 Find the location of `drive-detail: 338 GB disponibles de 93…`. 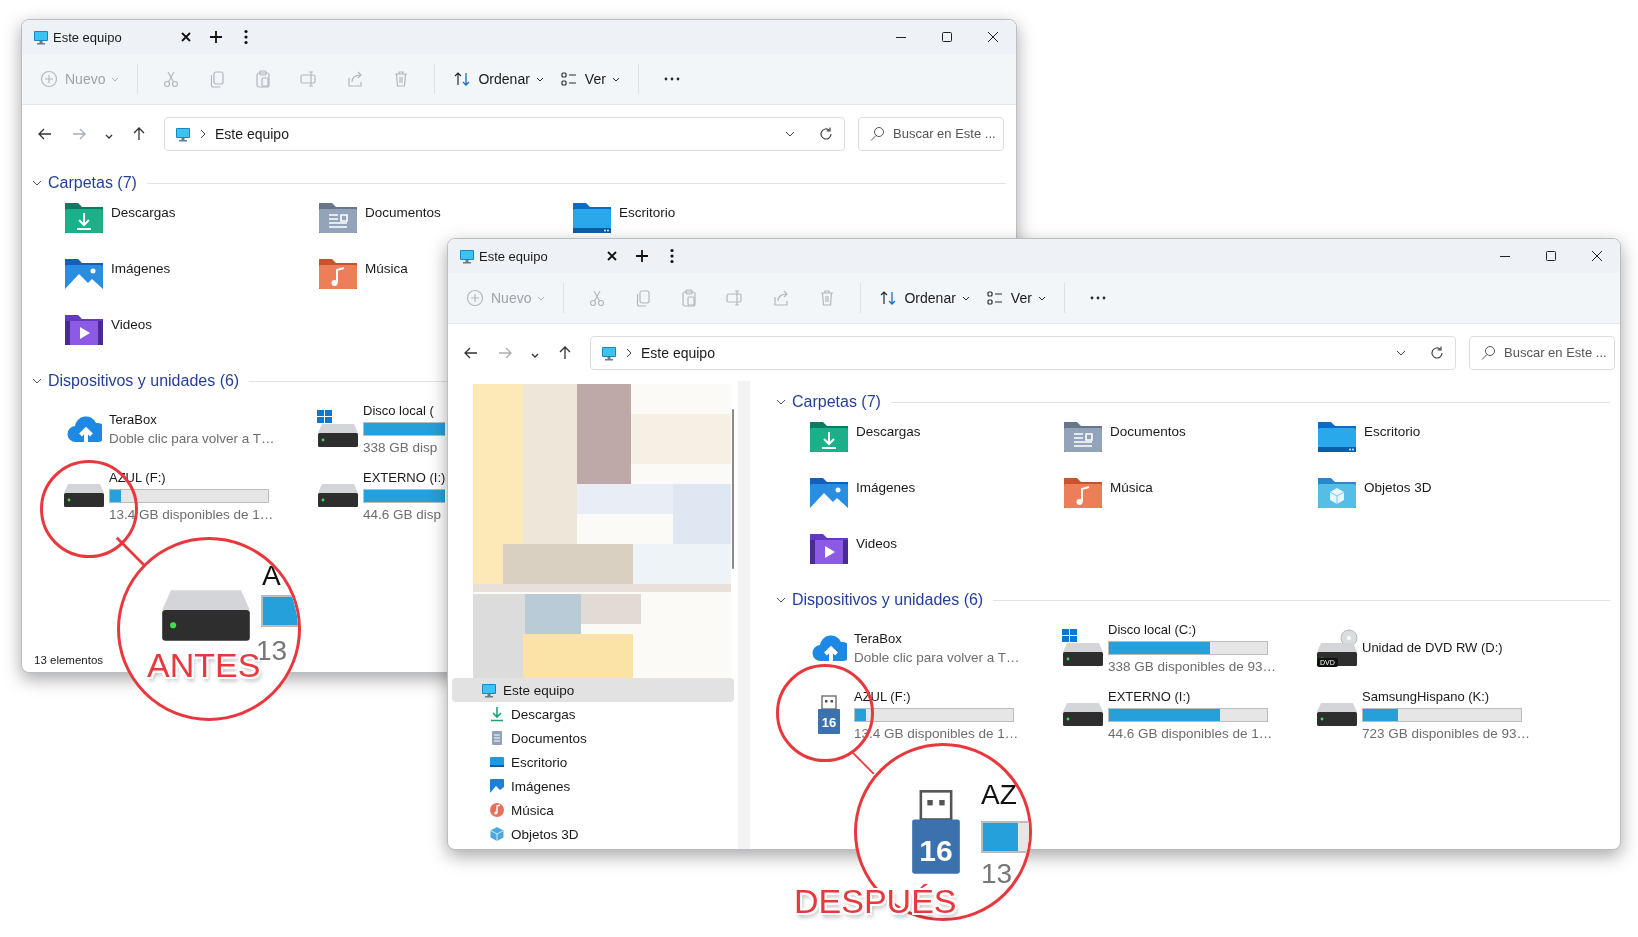

drive-detail: 338 GB disponibles de 93… is located at coordinates (1192, 666).